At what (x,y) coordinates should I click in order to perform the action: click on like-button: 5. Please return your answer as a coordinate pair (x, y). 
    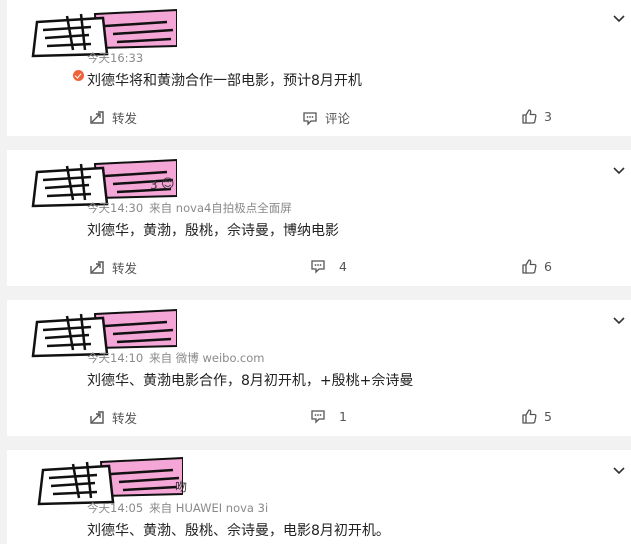
    Looking at the image, I should click on (536, 416).